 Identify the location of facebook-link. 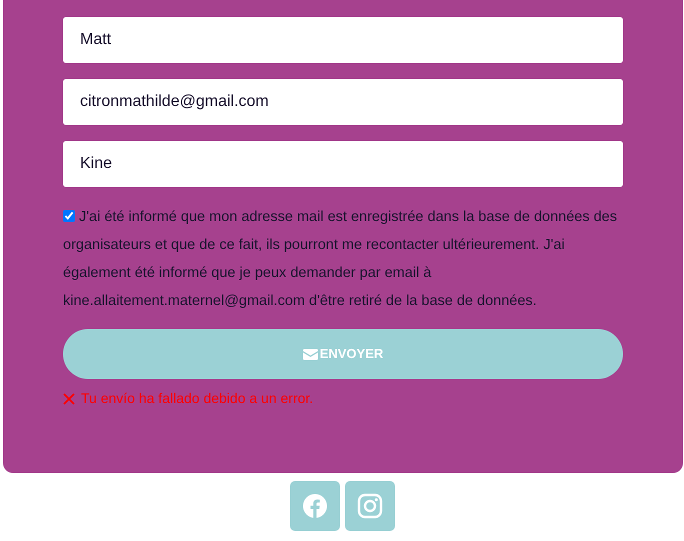
(315, 506).